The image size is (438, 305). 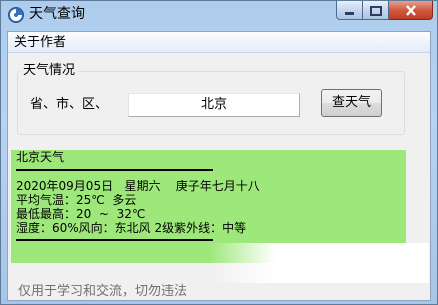 What do you see at coordinates (131, 228) in the screenshot?
I see `result-humidity-line: 湿度：60%风向：东北风 2级紫外线：中等` at bounding box center [131, 228].